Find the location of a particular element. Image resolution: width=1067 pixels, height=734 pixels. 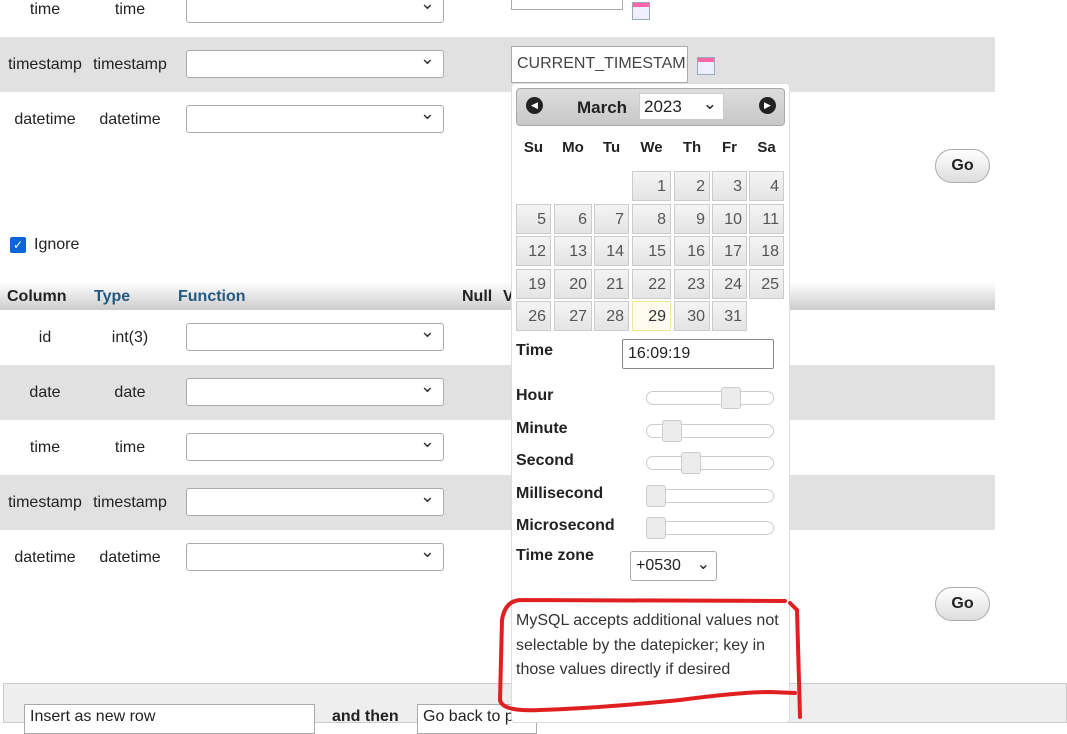

annotation-stroke is located at coordinates (649, 658).